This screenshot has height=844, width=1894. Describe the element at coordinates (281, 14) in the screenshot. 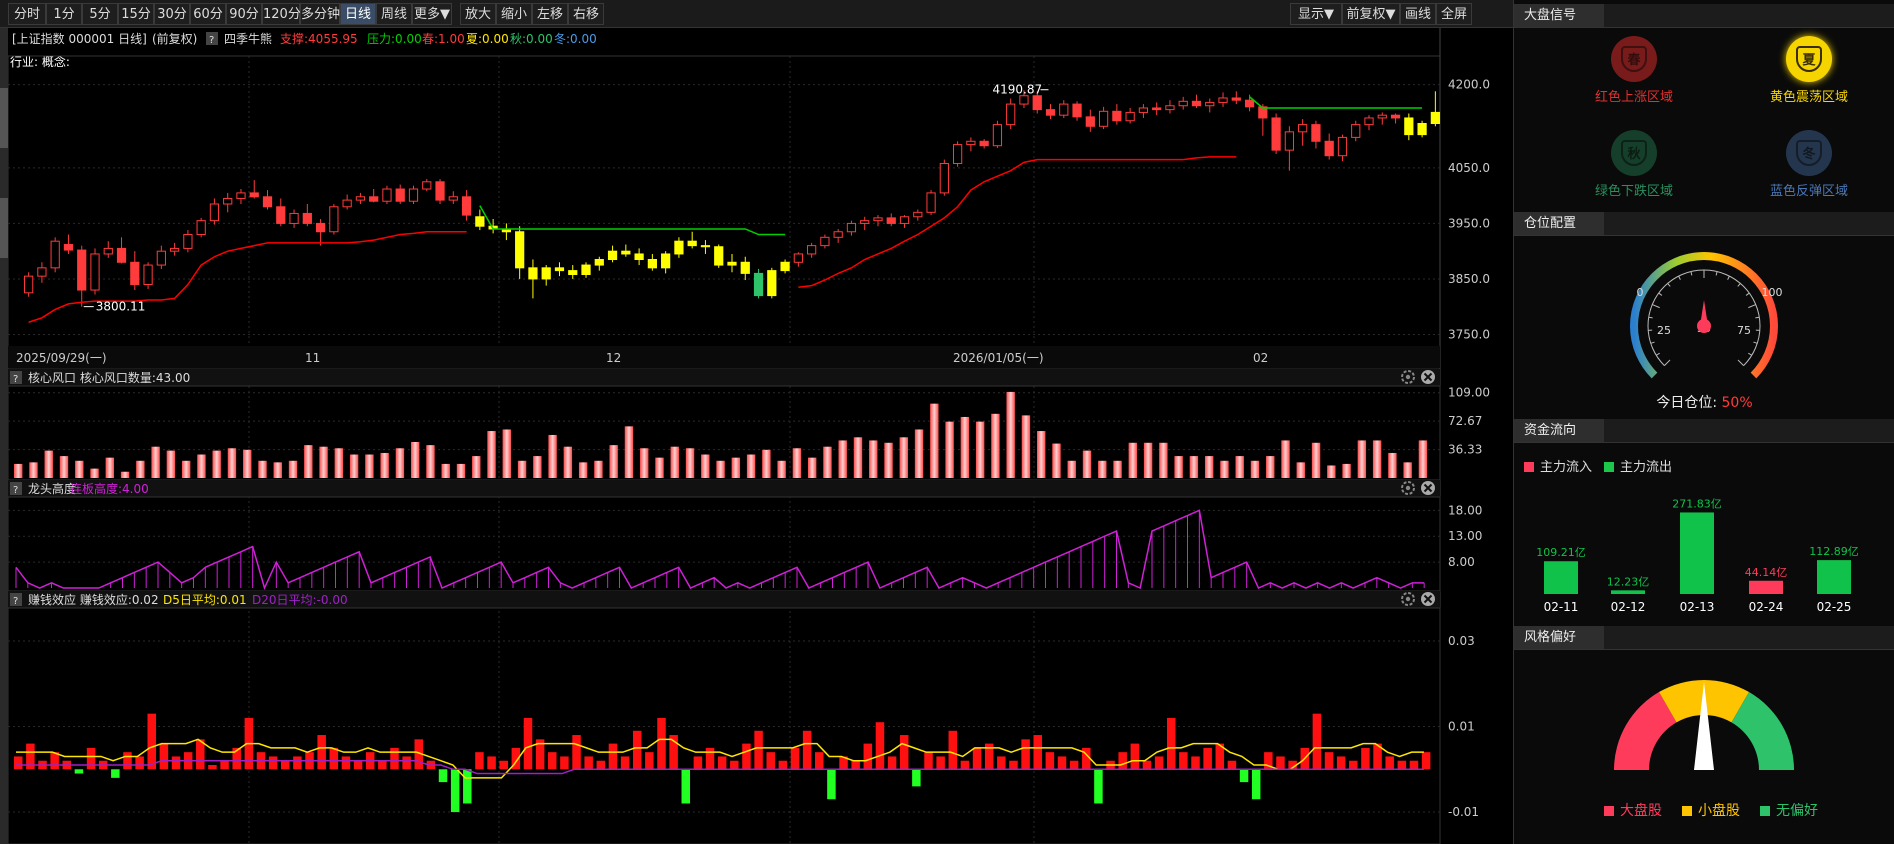

I see `period-button: 120分` at that location.